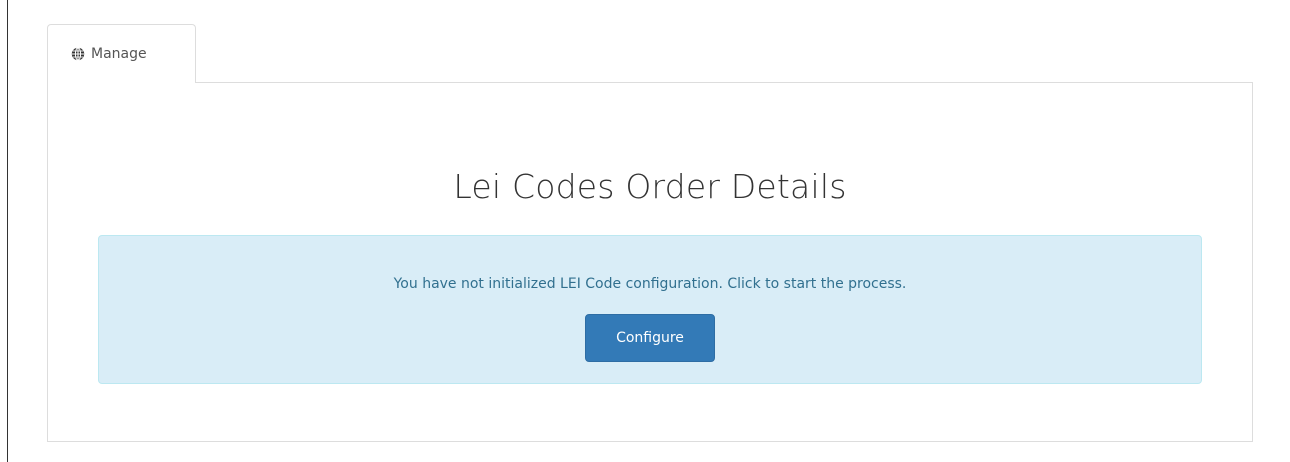 This screenshot has width=1290, height=462. Describe the element at coordinates (78, 53) in the screenshot. I see `globe-icon` at that location.